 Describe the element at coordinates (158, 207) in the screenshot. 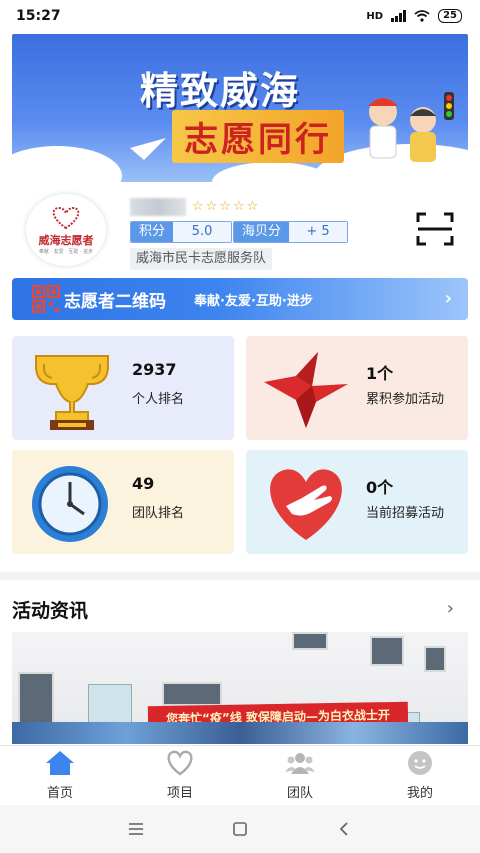

I see `user-name-redacted` at that location.